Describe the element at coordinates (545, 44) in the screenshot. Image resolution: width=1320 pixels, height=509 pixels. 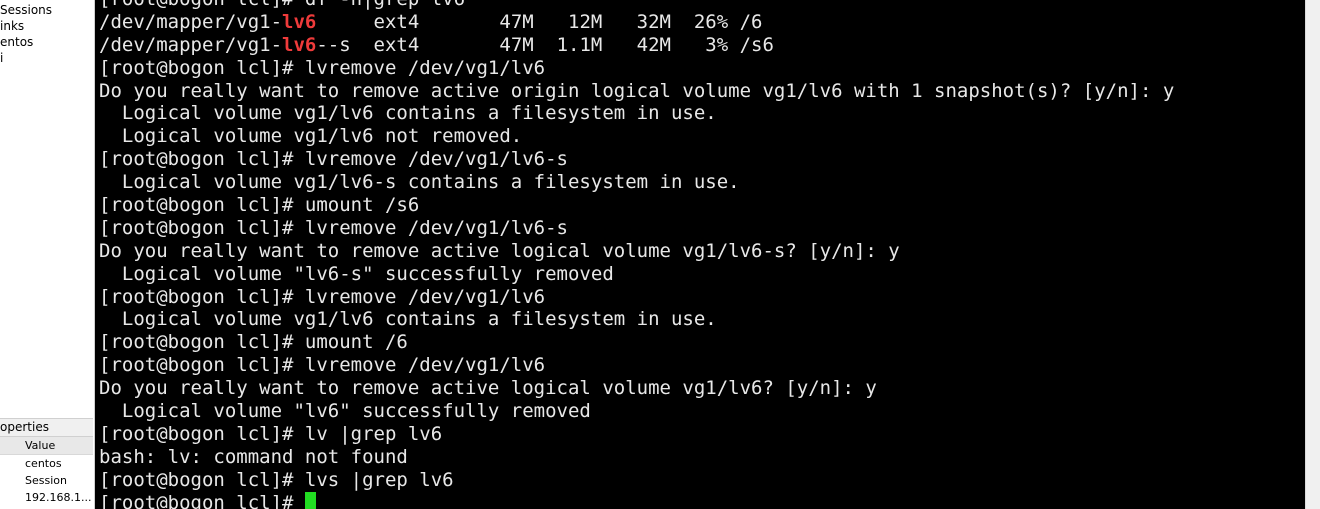
I see `terminal-text: --s ext4 47M 1.1M 42M 3% /s6` at that location.